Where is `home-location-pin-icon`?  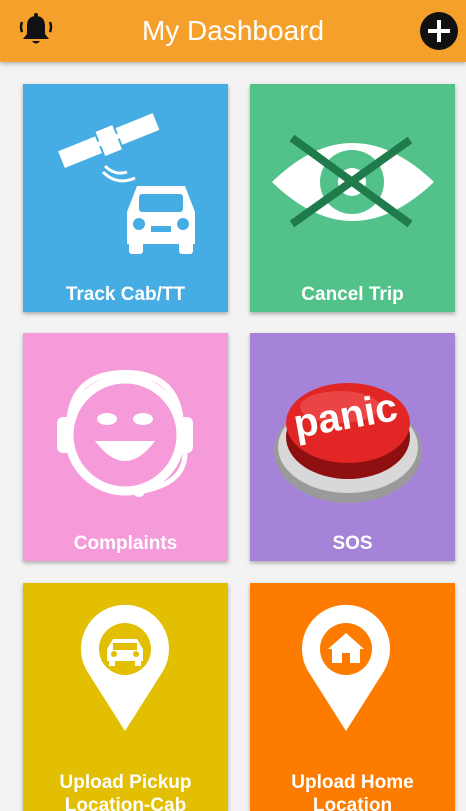
home-location-pin-icon is located at coordinates (346, 667).